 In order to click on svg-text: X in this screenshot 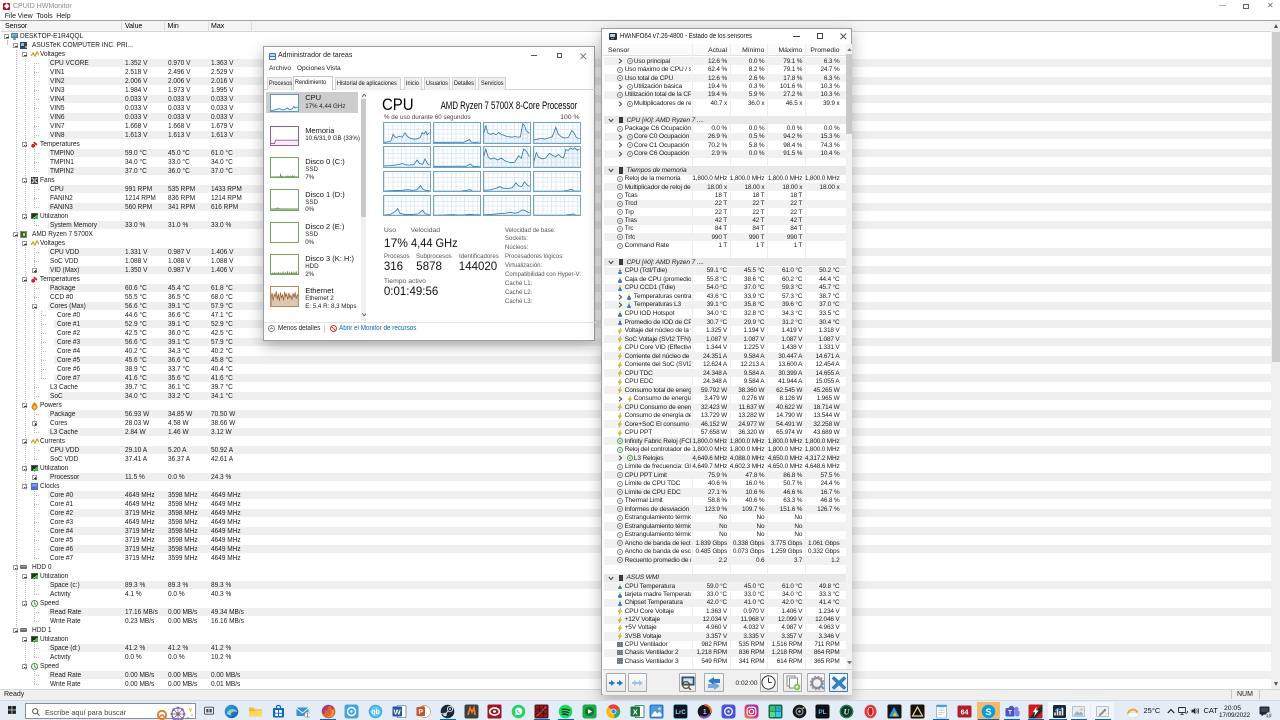, I will do `click(634, 711)`.